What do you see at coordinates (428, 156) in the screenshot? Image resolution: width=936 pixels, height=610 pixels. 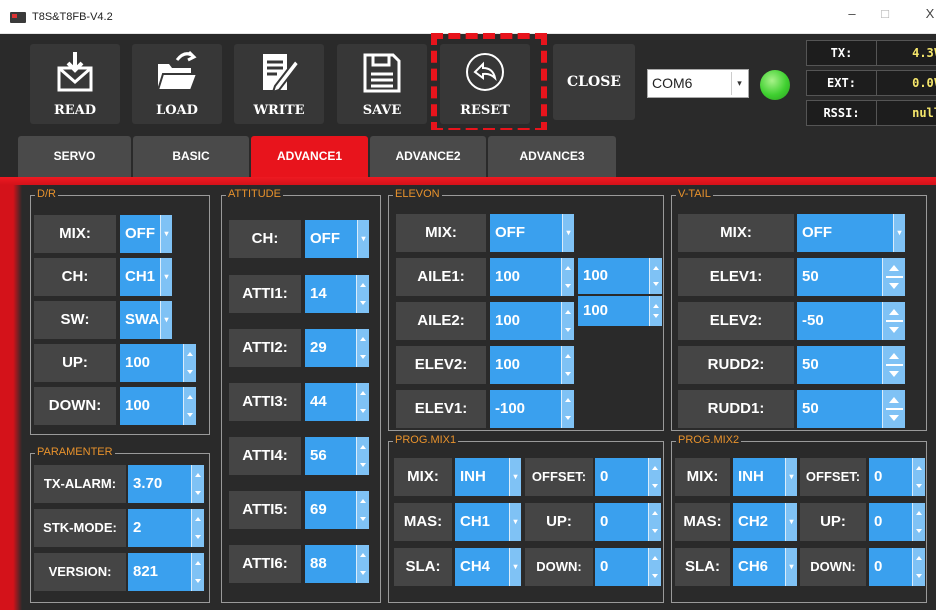 I see `tab-advance2: ADVANCE2` at bounding box center [428, 156].